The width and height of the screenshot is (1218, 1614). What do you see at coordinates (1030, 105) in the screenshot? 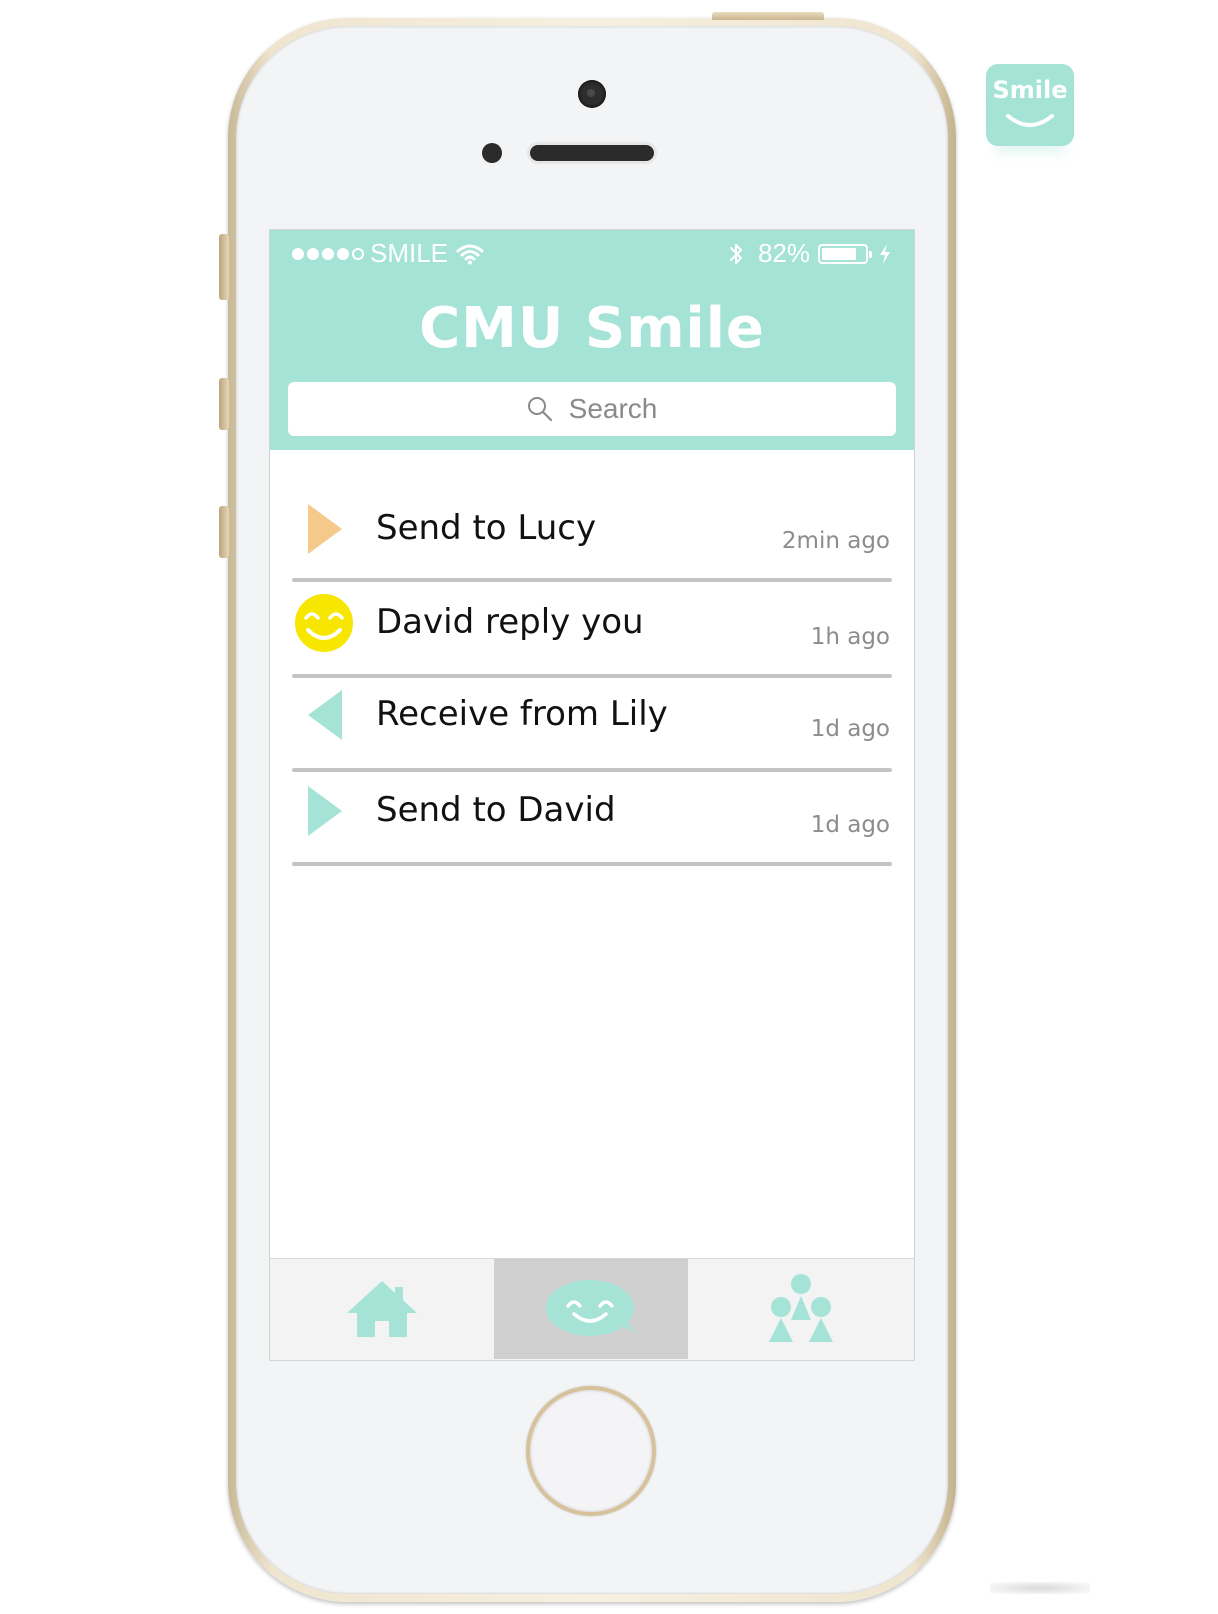
I see `smile-logo: Smile` at bounding box center [1030, 105].